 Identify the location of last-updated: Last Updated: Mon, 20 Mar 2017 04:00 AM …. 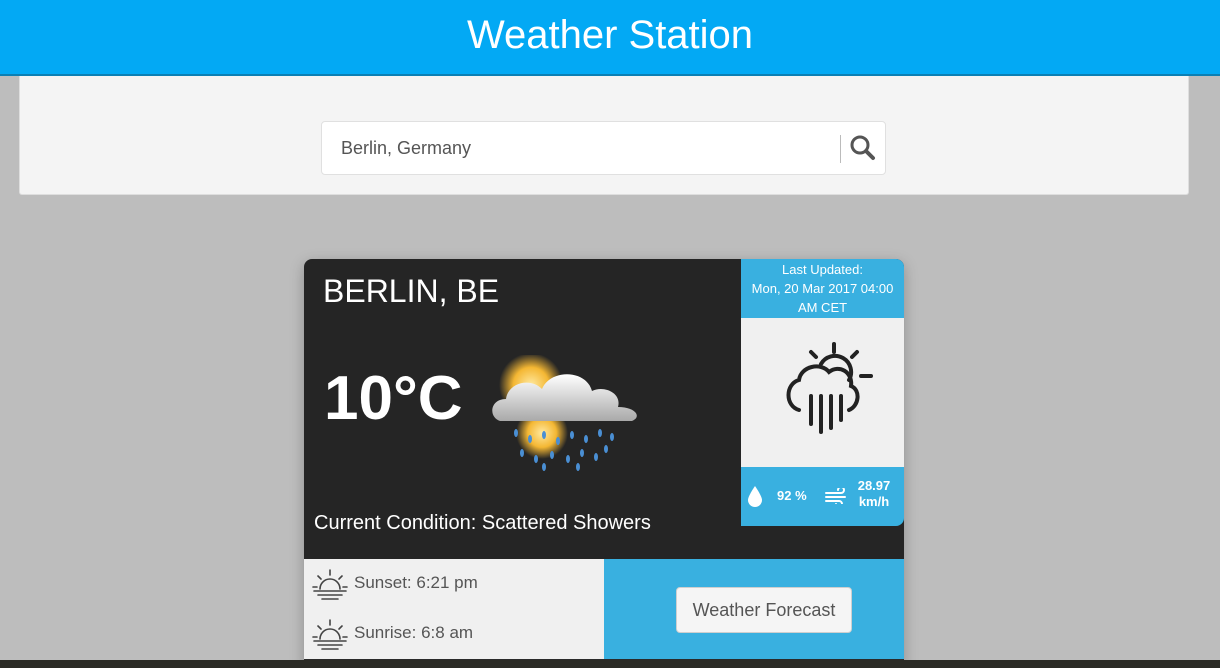
(822, 288).